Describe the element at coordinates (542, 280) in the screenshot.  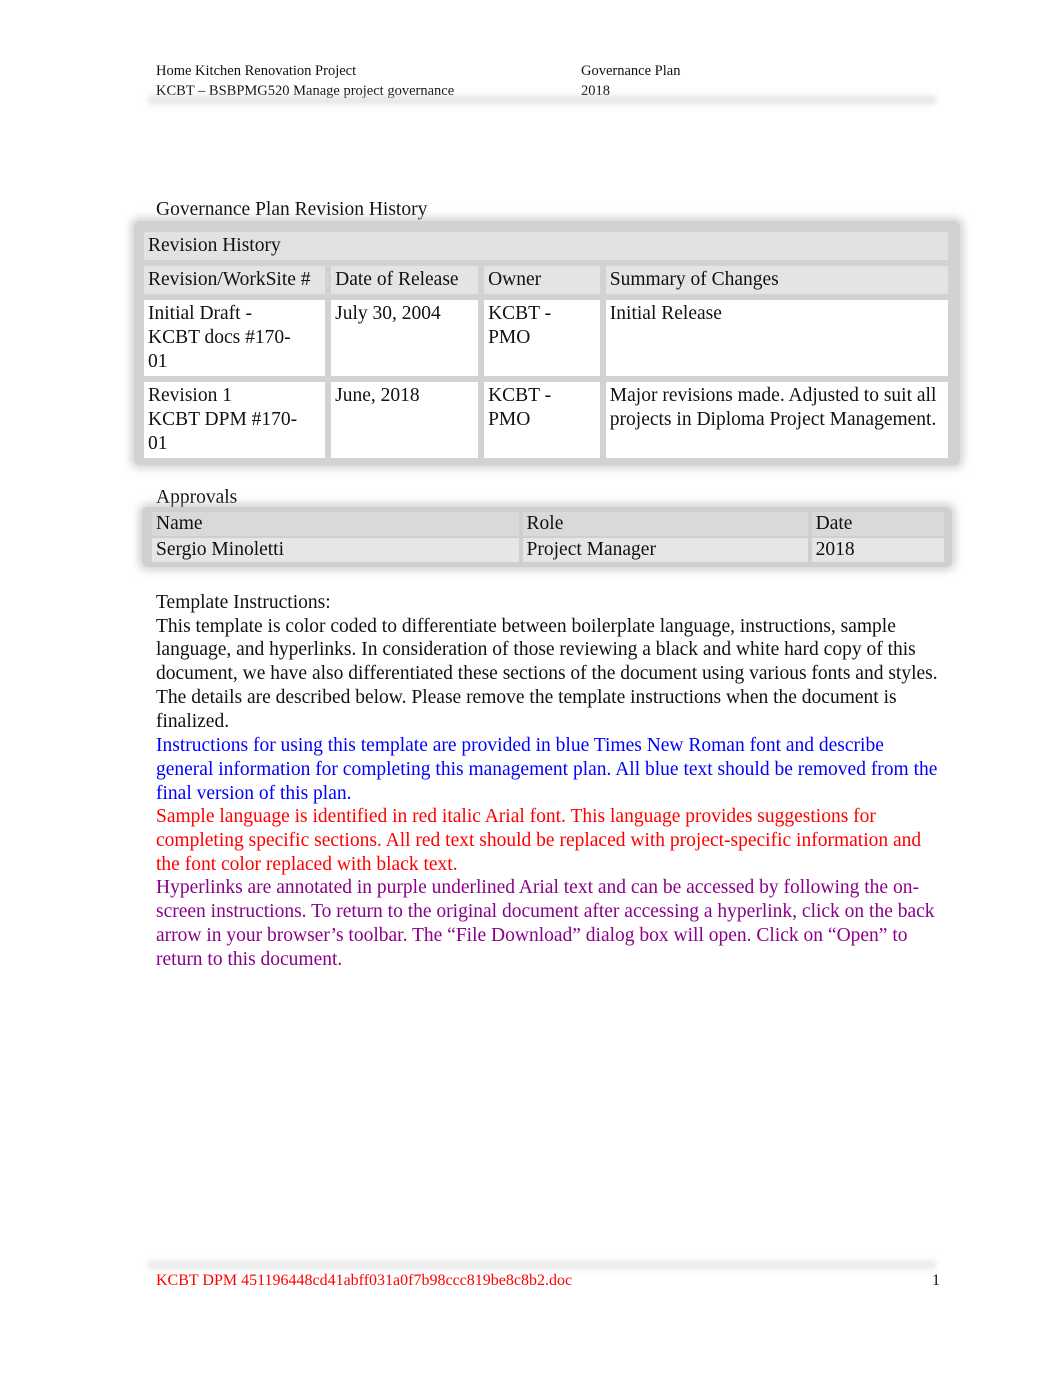
I see `column-header-owner: Owner` at that location.